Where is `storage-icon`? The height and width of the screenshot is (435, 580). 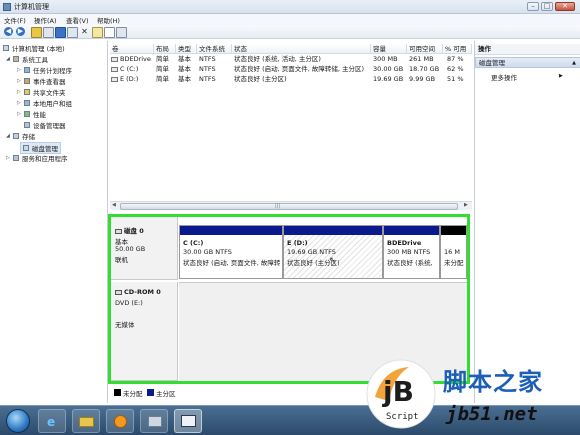
storage-icon is located at coordinates (16, 136).